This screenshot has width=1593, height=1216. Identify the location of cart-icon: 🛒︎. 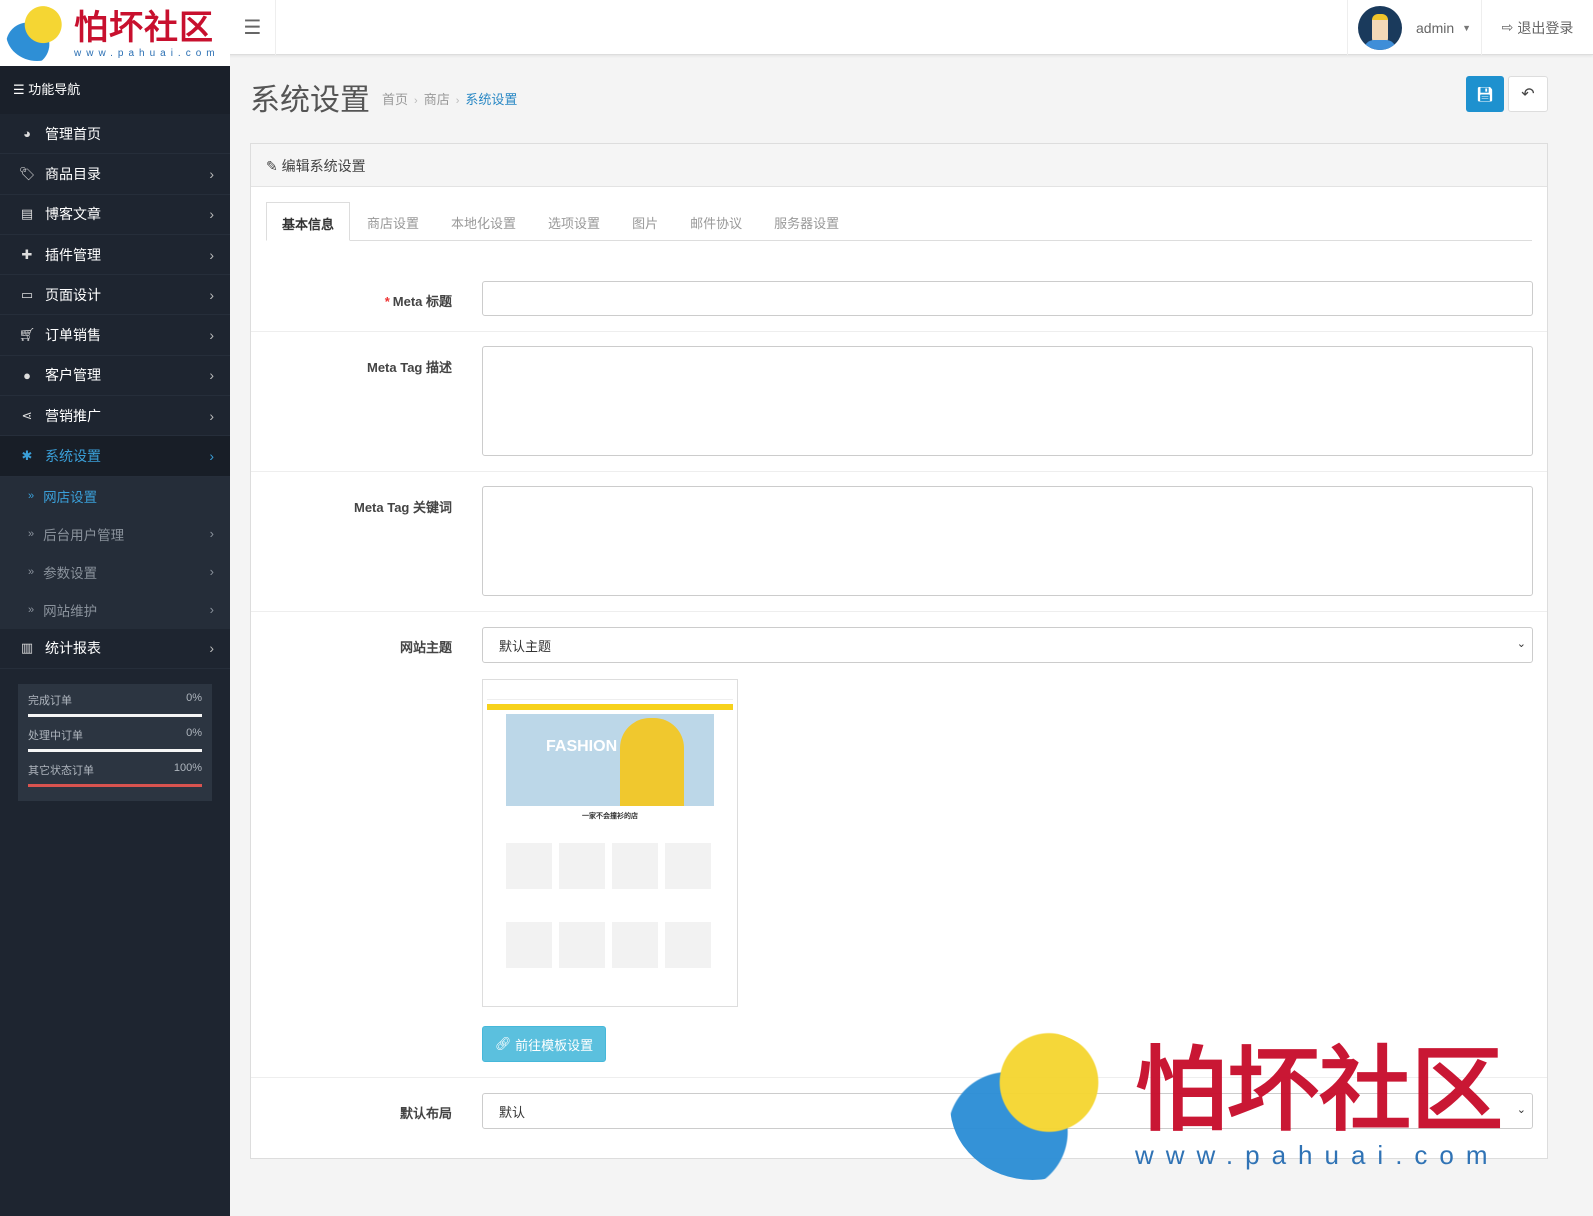
(27, 335).